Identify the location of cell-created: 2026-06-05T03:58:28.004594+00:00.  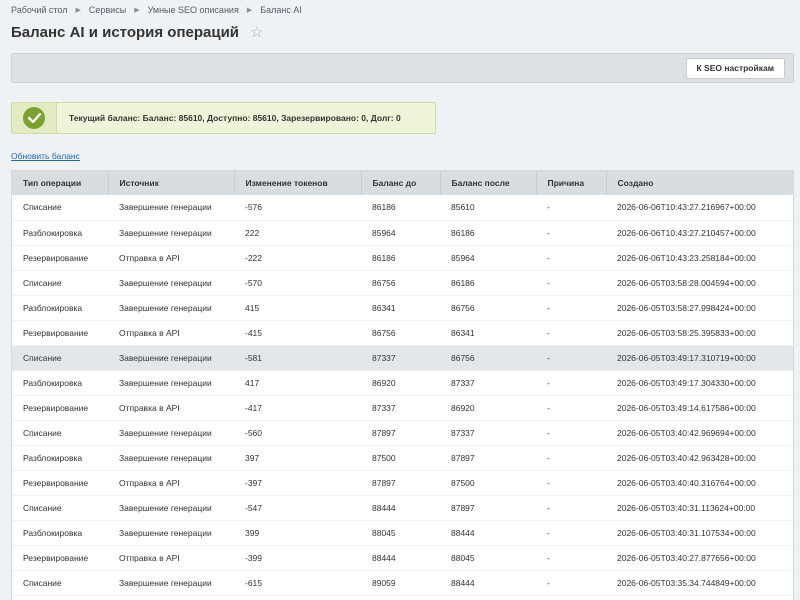
(699, 283).